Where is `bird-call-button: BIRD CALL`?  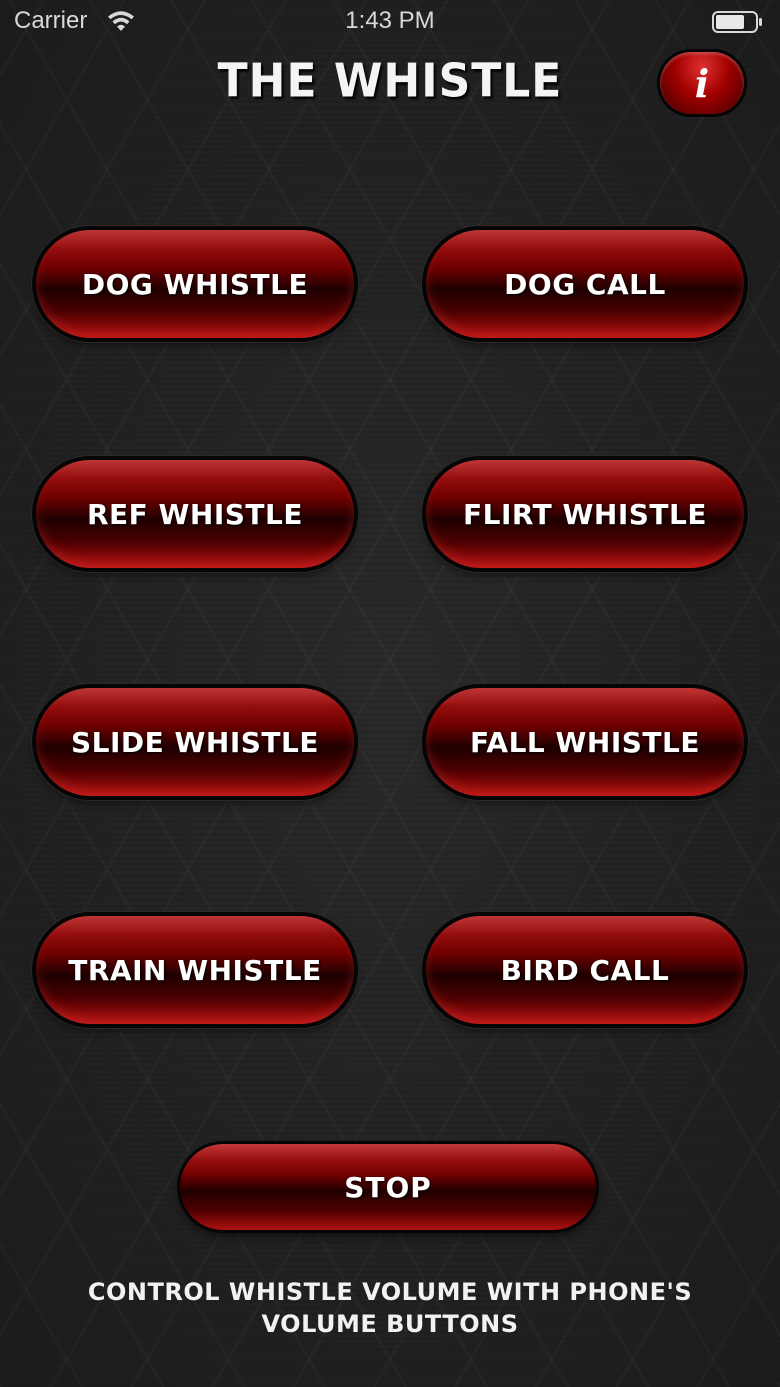
bird-call-button: BIRD CALL is located at coordinates (585, 970).